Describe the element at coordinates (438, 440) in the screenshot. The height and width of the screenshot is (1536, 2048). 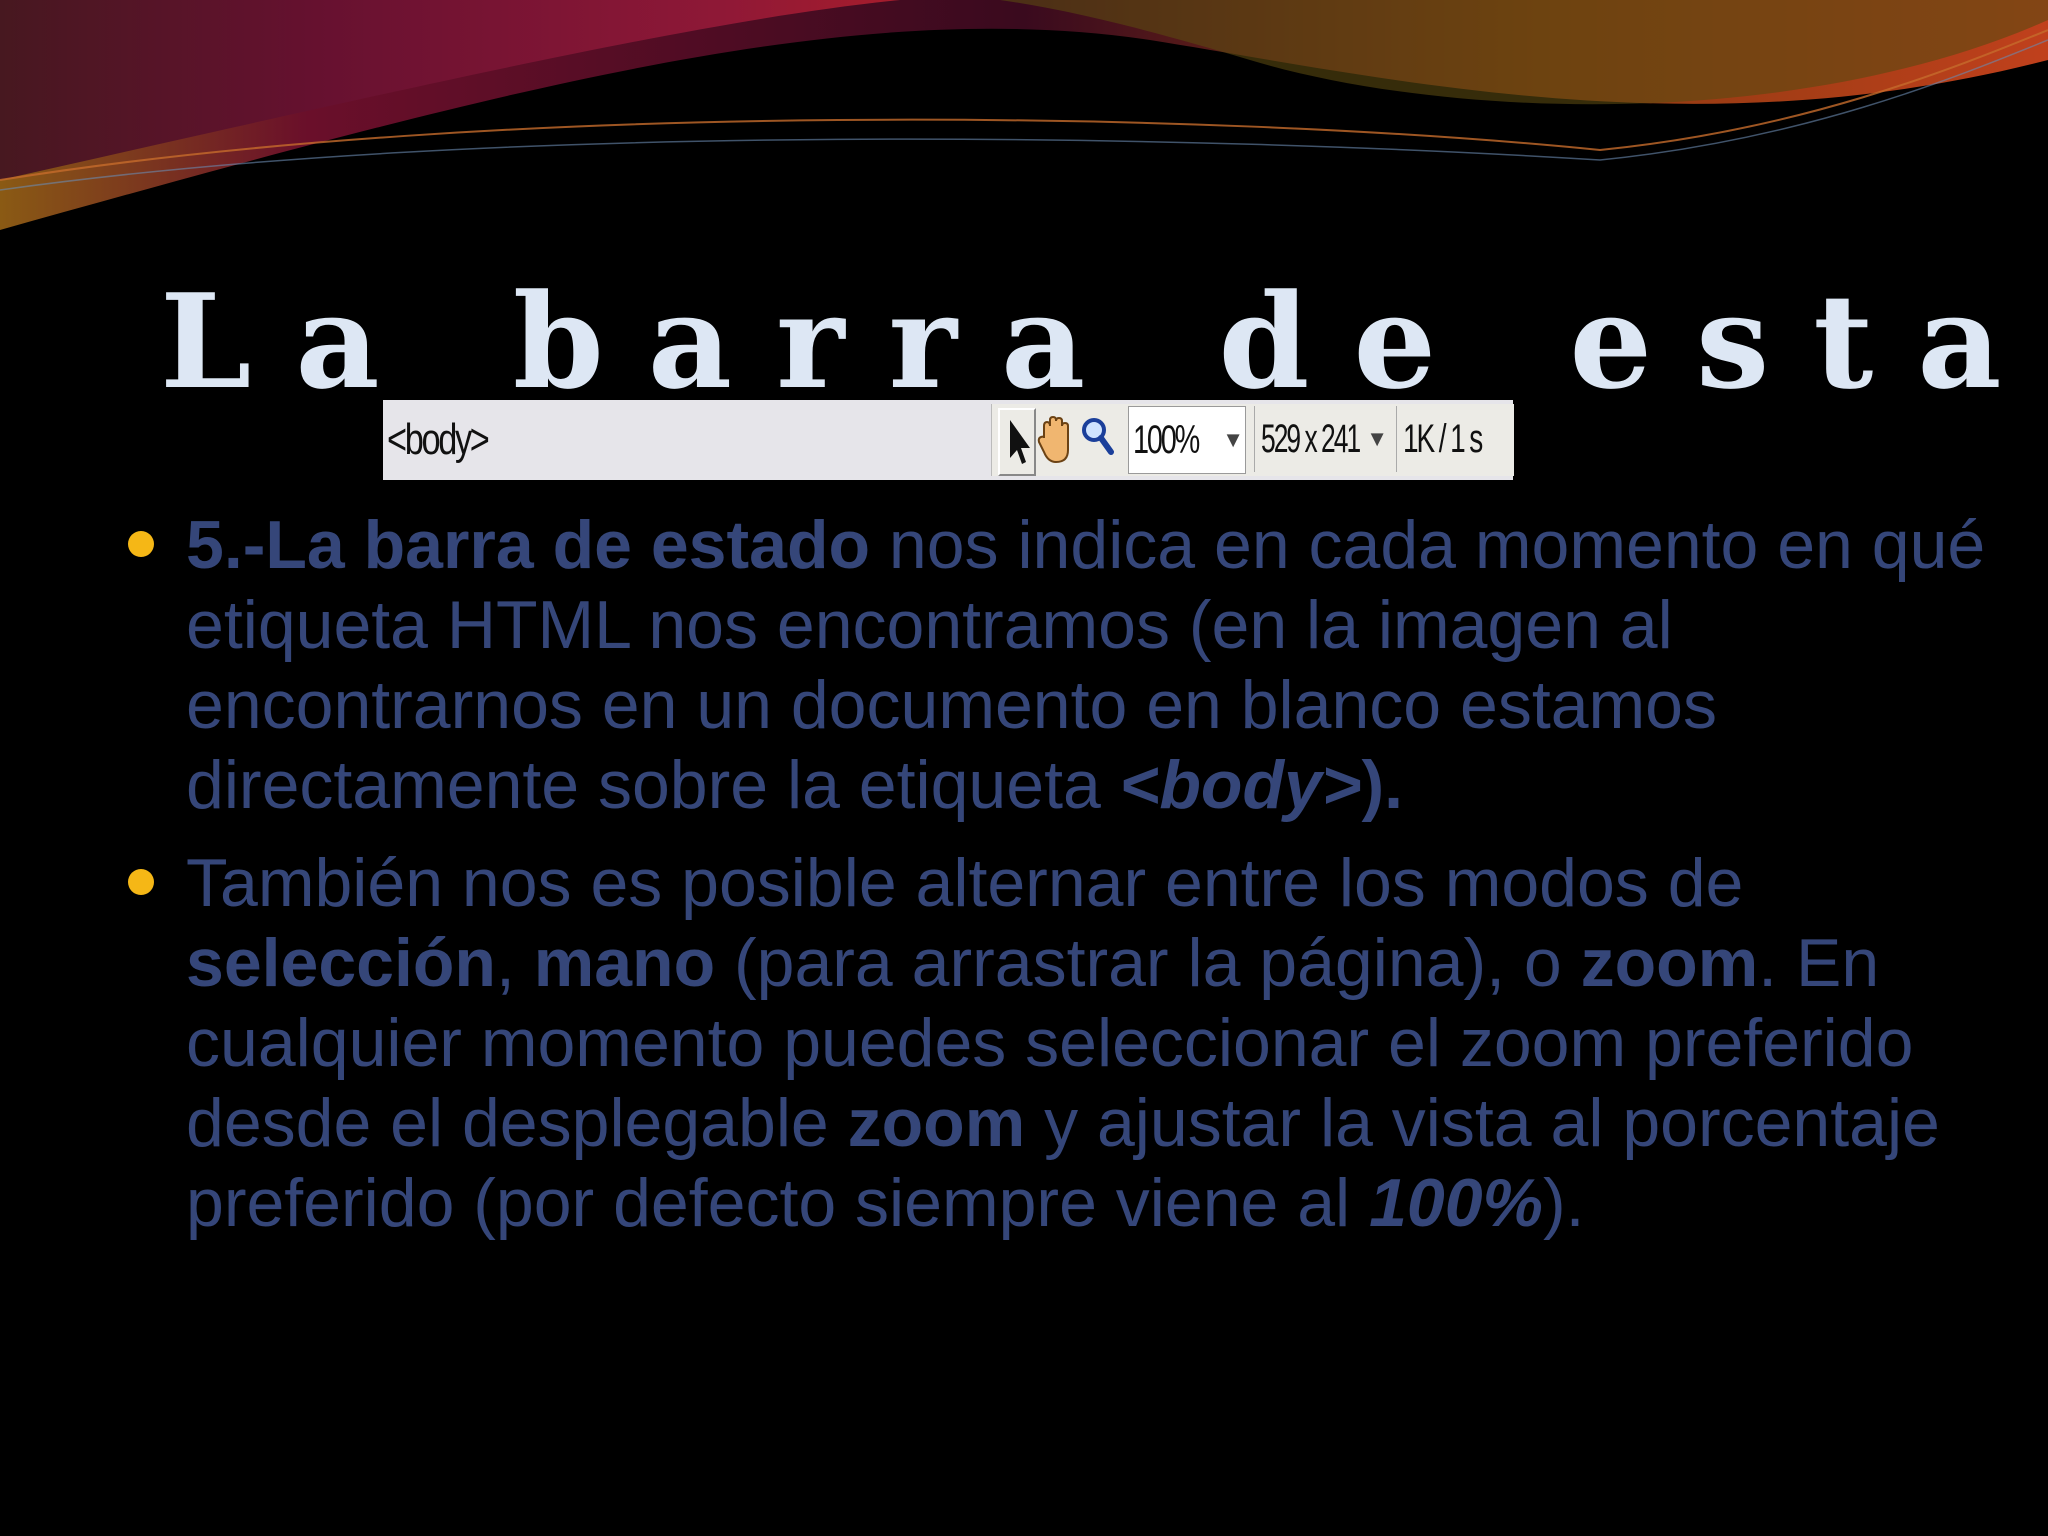
I see `tag-selector: <body>` at that location.